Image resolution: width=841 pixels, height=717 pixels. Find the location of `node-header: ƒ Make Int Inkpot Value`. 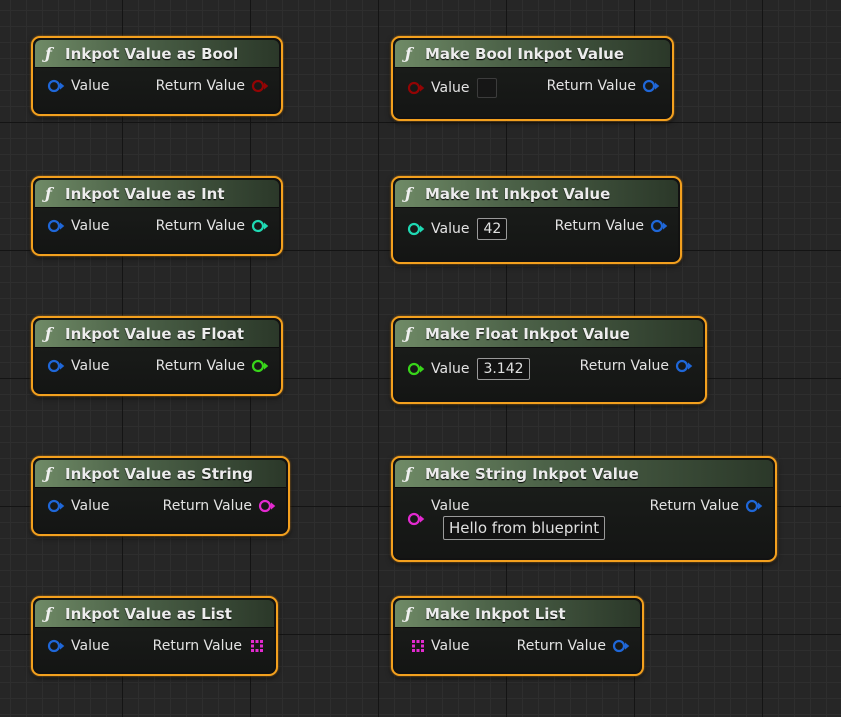

node-header: ƒ Make Int Inkpot Value is located at coordinates (536, 194).